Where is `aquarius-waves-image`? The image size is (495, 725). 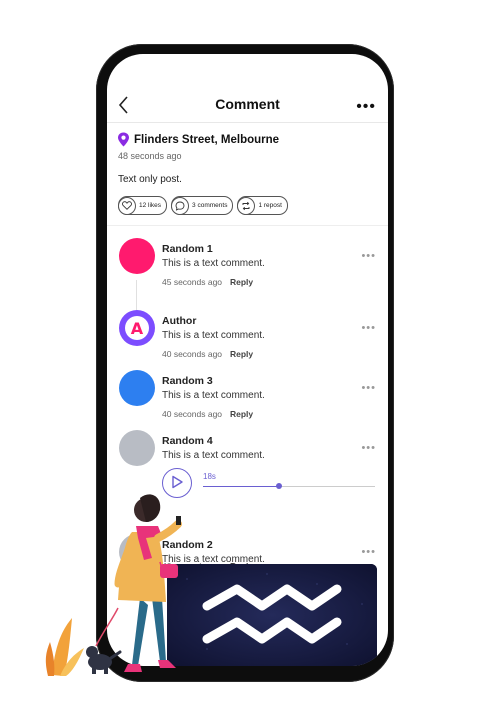
aquarius-waves-image is located at coordinates (272, 615).